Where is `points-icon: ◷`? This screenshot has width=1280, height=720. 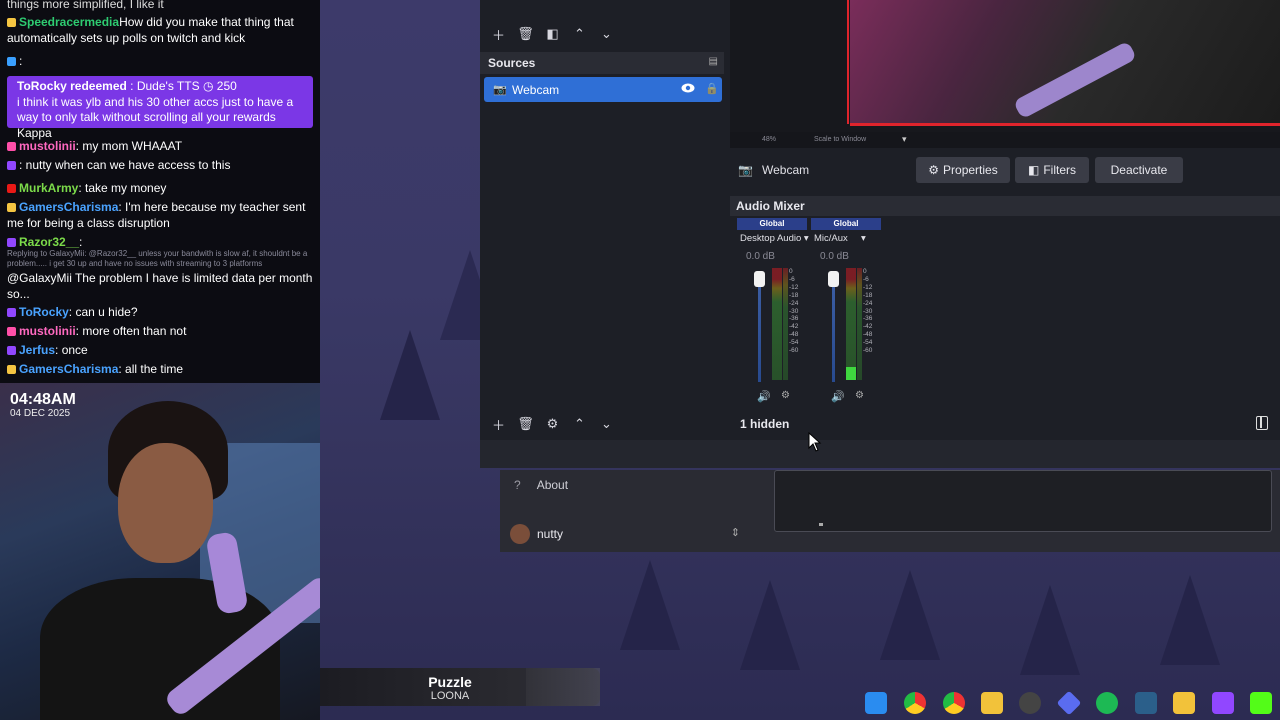 points-icon: ◷ is located at coordinates (208, 86).